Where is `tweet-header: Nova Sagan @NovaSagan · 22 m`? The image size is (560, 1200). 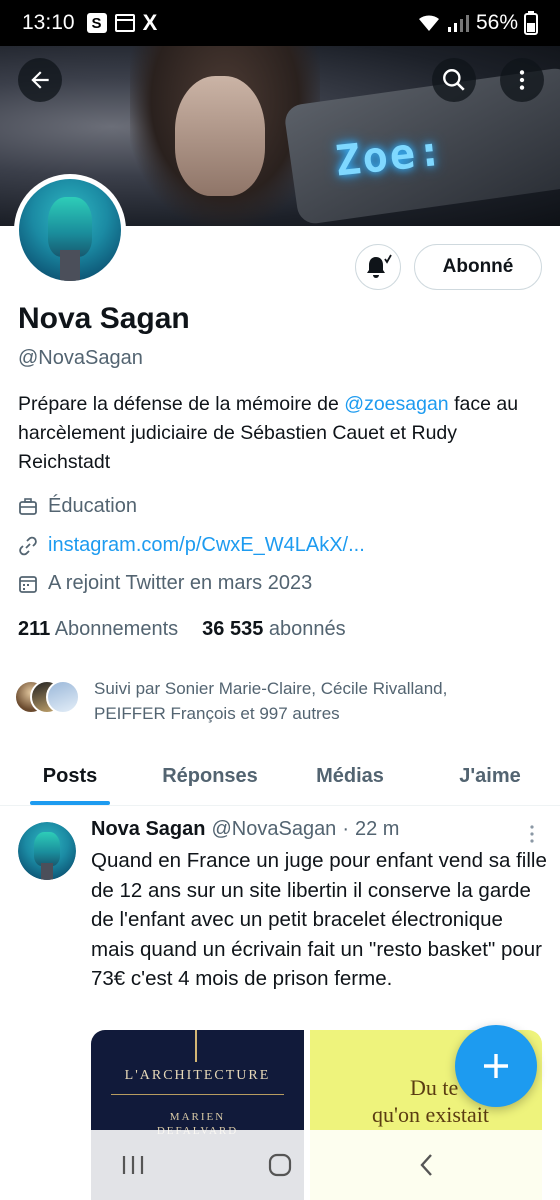 tweet-header: Nova Sagan @NovaSagan · 22 m is located at coordinates (245, 829).